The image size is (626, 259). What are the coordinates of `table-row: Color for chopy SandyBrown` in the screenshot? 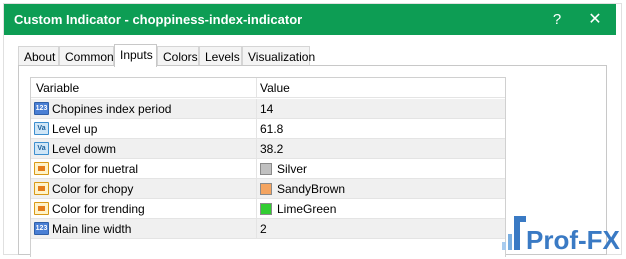 It's located at (268, 189).